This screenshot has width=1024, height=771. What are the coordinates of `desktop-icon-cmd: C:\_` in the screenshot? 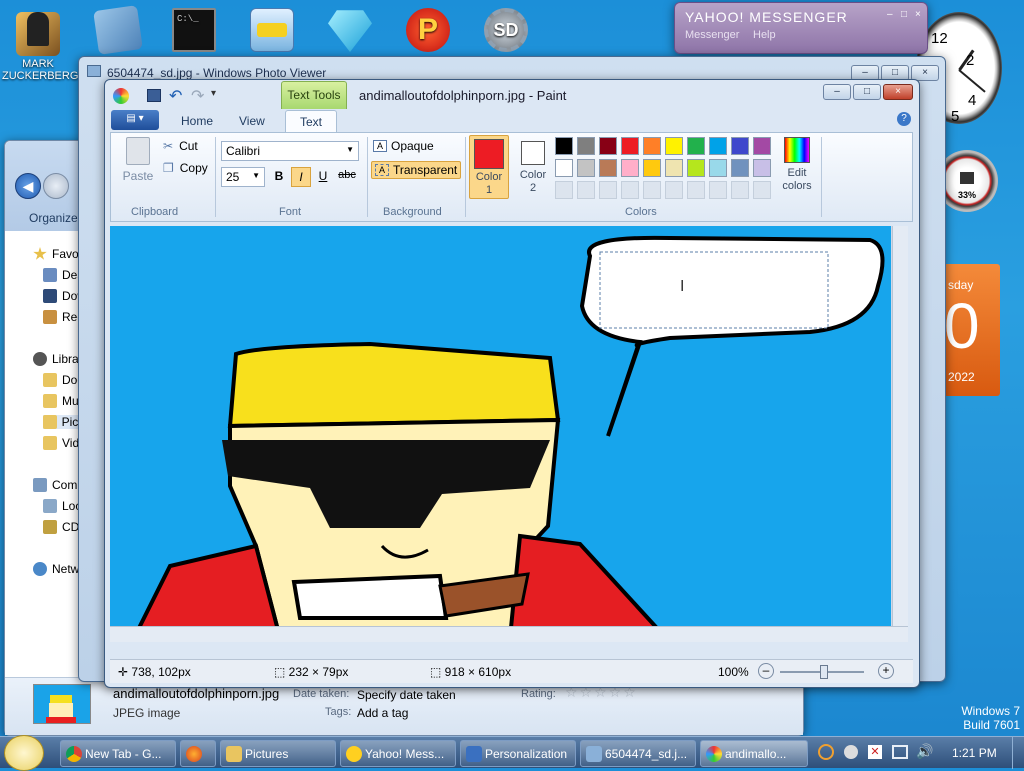 It's located at (194, 31).